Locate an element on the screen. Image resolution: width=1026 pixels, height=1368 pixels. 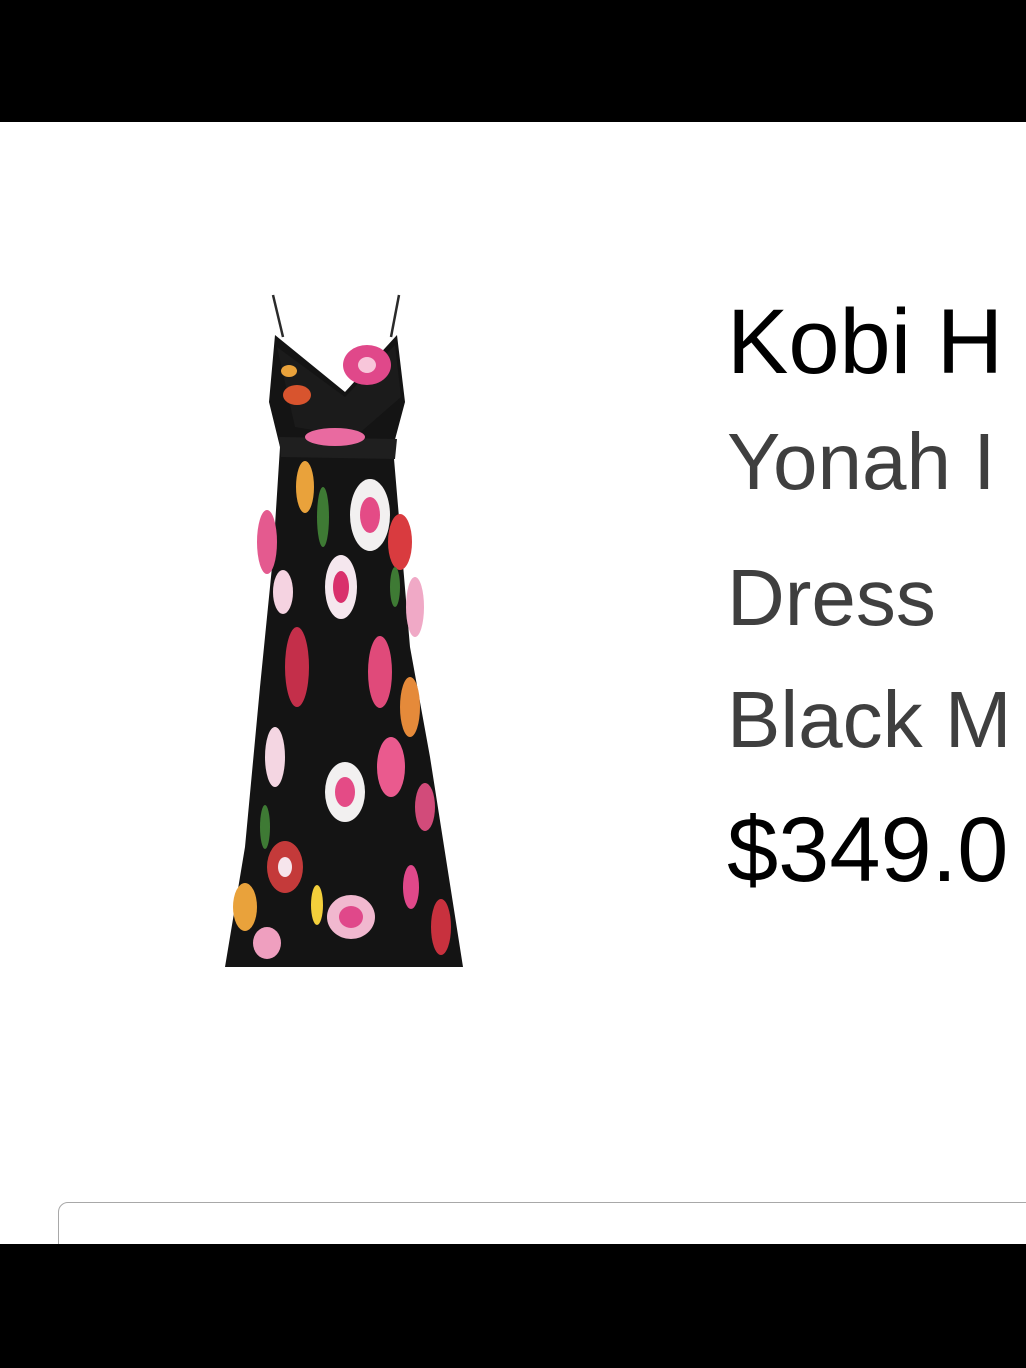
top-black-bar is located at coordinates (513, 61).